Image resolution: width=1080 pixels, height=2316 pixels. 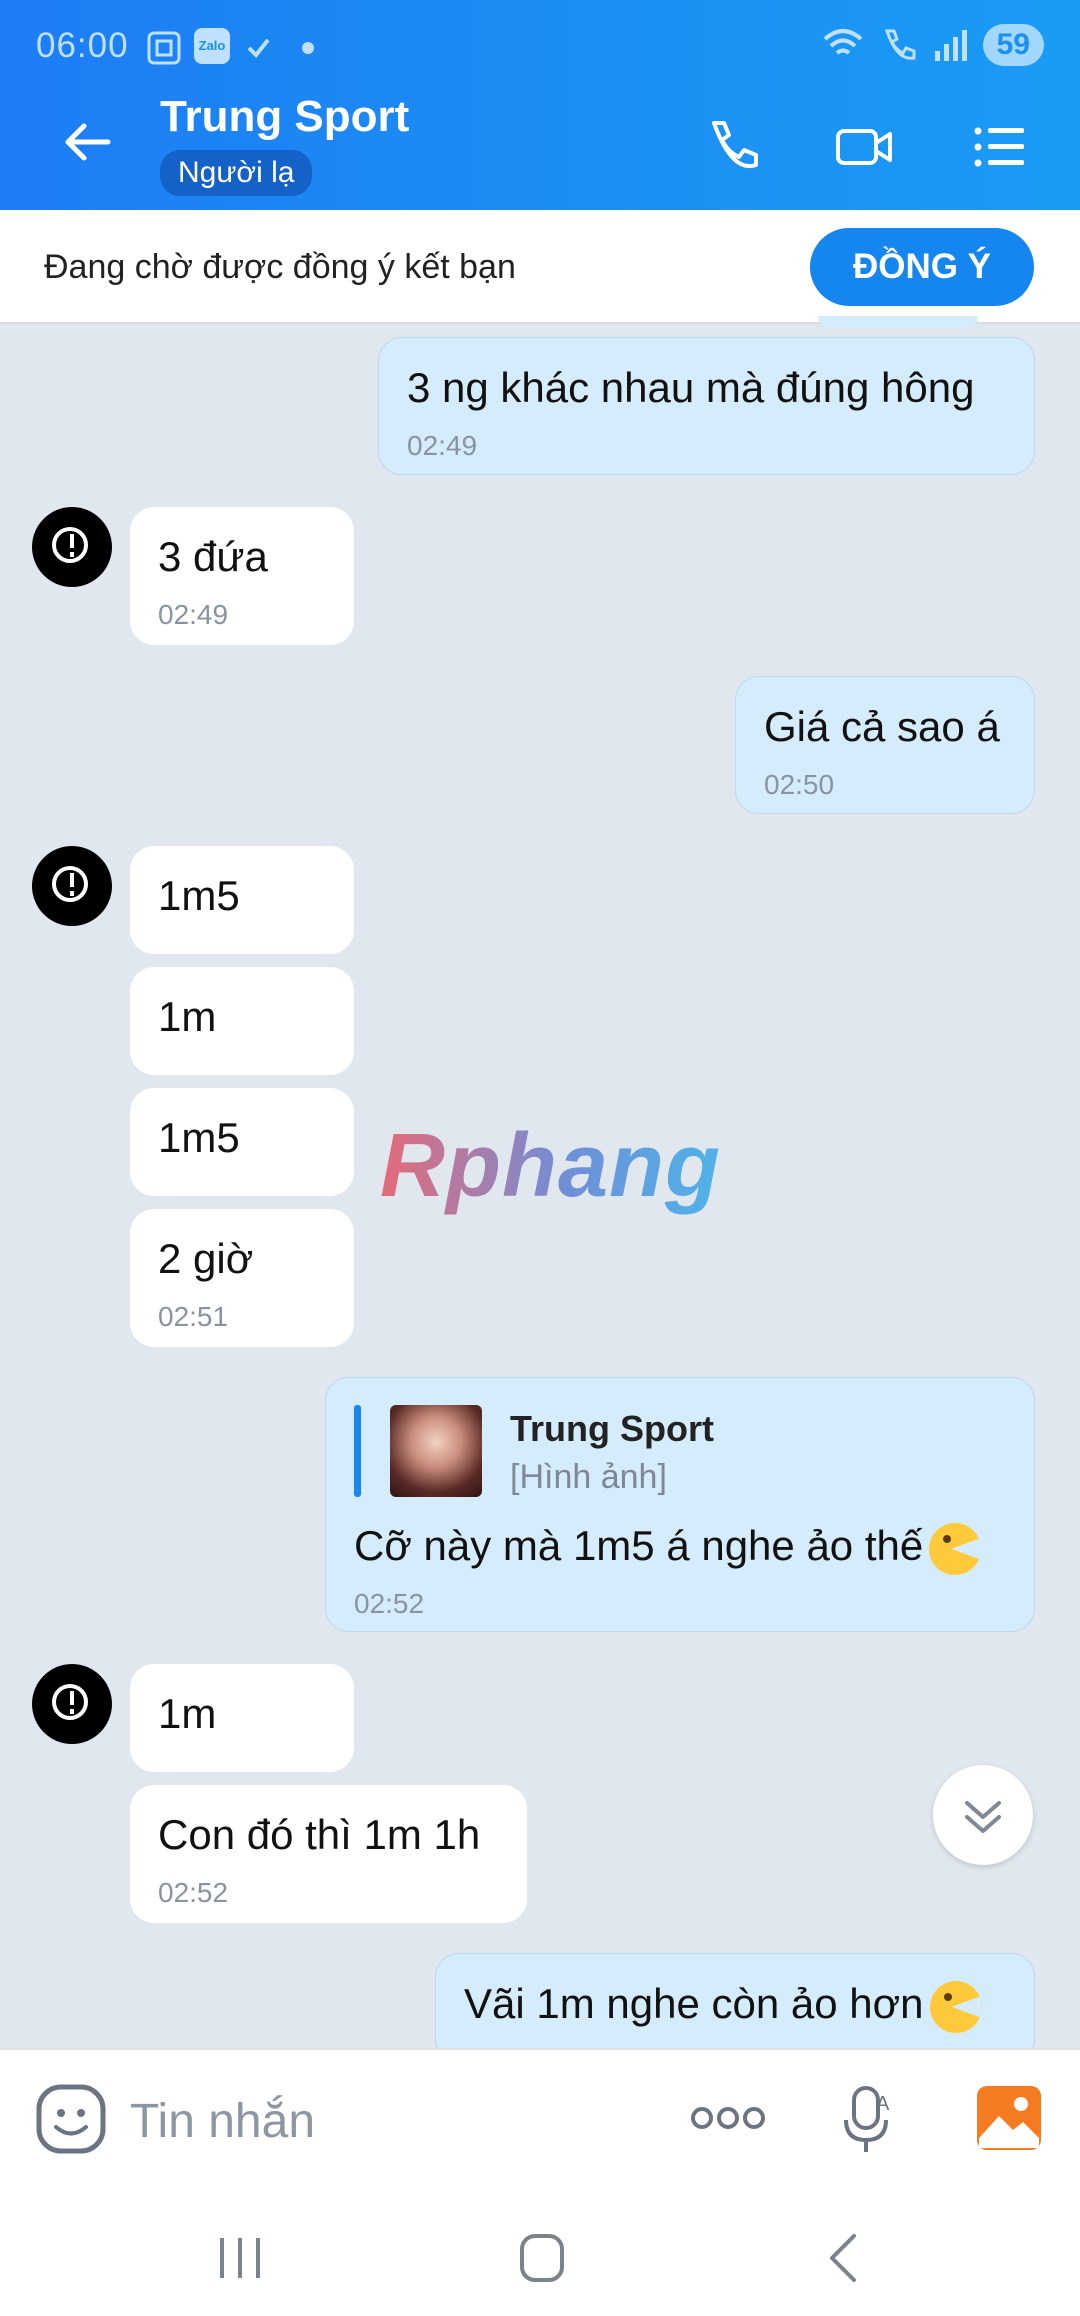 What do you see at coordinates (799, 784) in the screenshot?
I see `message-time: 02:50` at bounding box center [799, 784].